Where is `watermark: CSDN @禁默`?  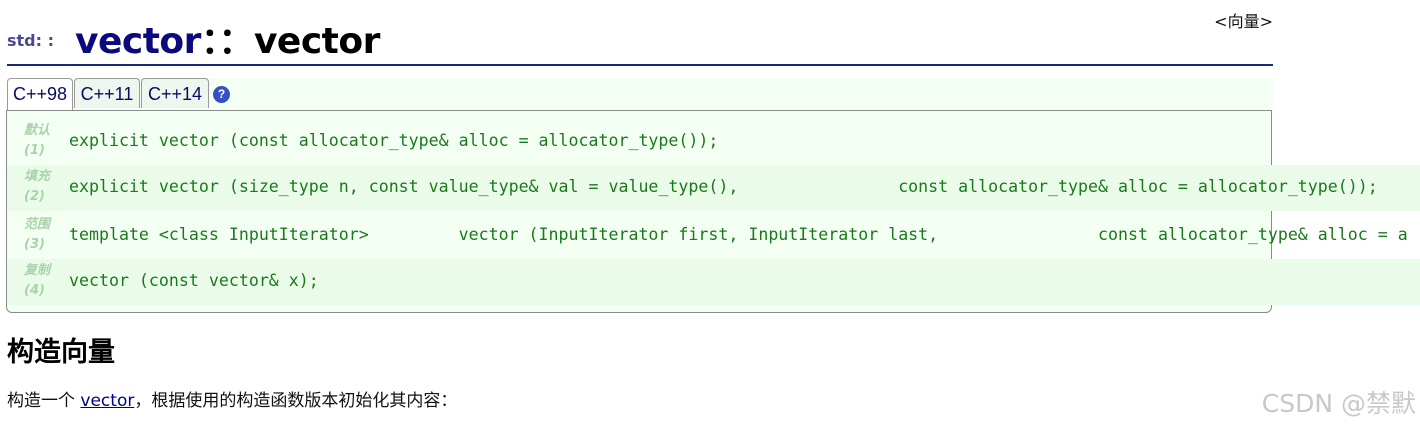
watermark: CSDN @禁默 is located at coordinates (1338, 403).